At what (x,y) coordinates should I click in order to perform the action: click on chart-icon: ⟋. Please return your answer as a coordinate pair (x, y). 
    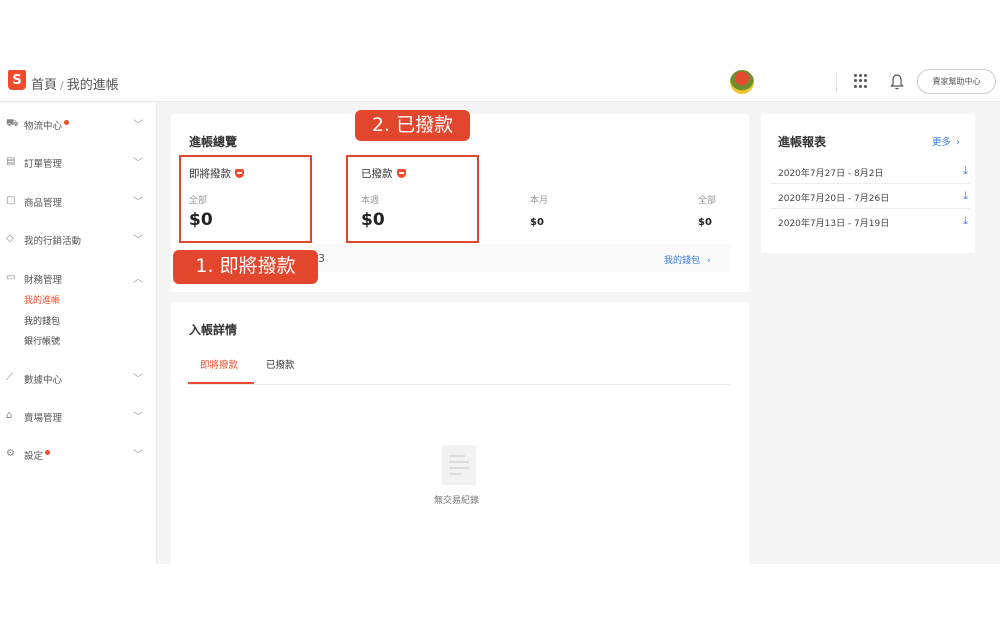
    Looking at the image, I should click on (9, 377).